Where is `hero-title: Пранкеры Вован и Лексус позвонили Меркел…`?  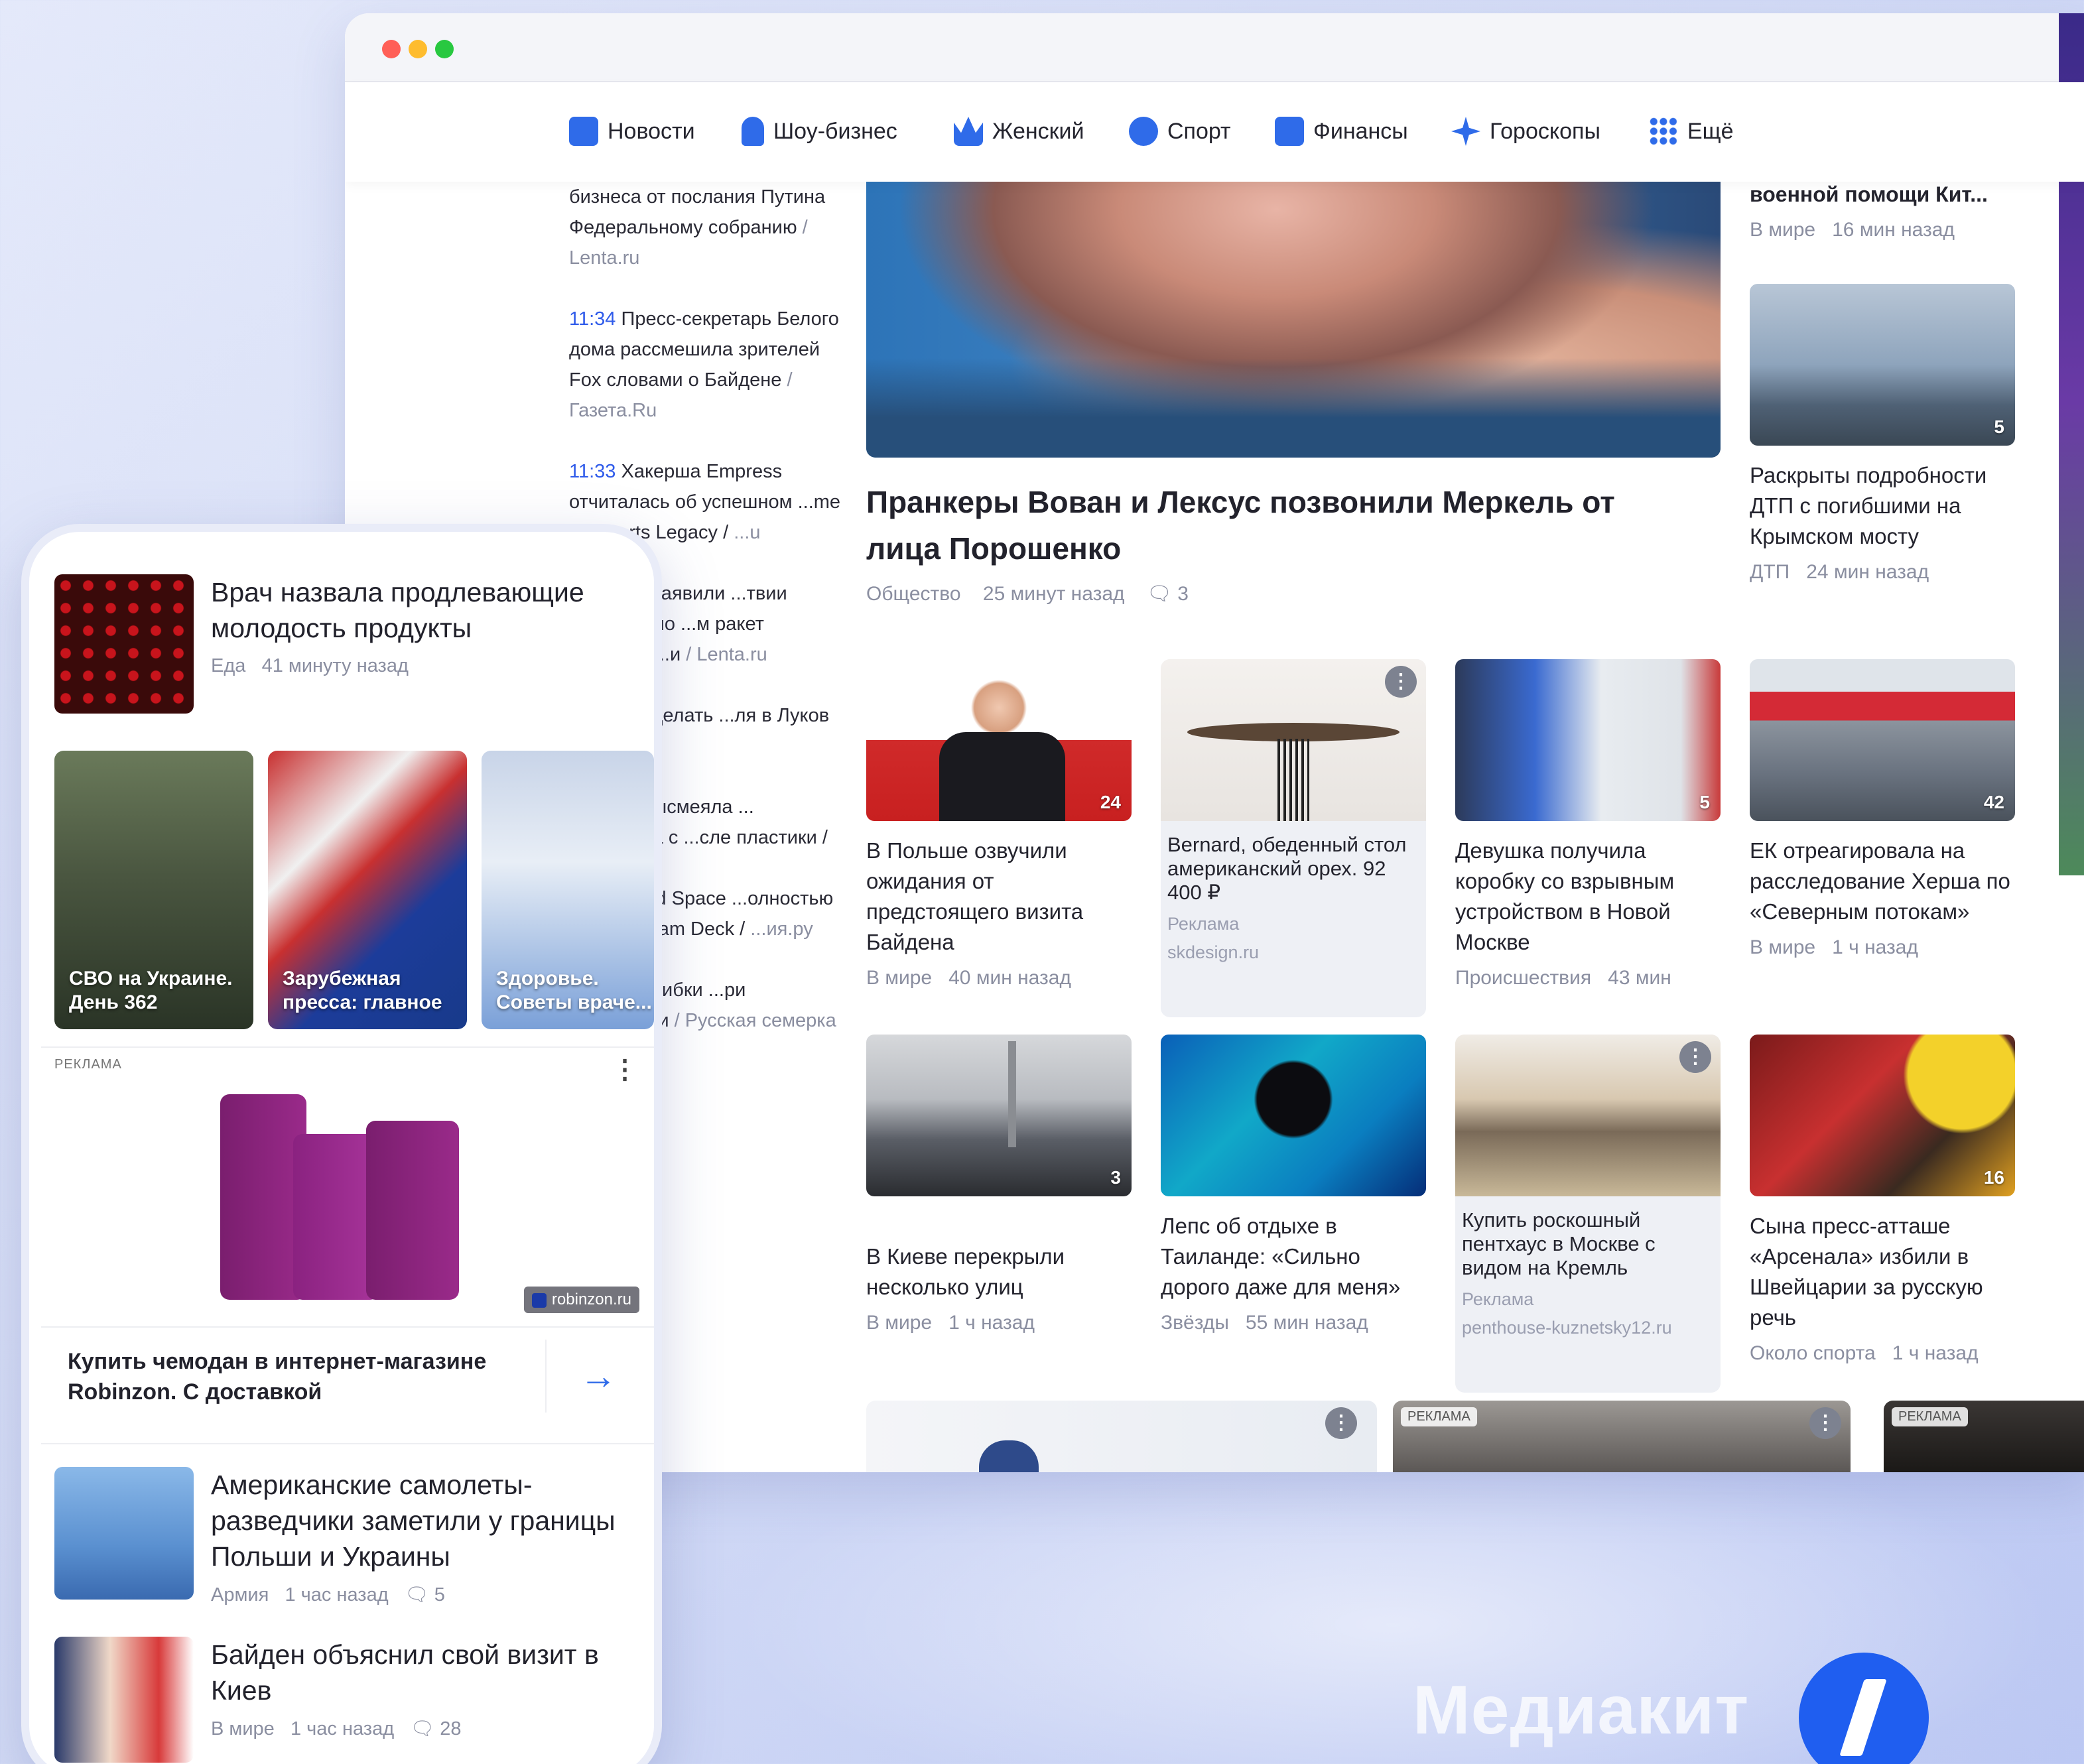 hero-title: Пранкеры Вован и Лексус позвонили Меркел… is located at coordinates (1274, 525).